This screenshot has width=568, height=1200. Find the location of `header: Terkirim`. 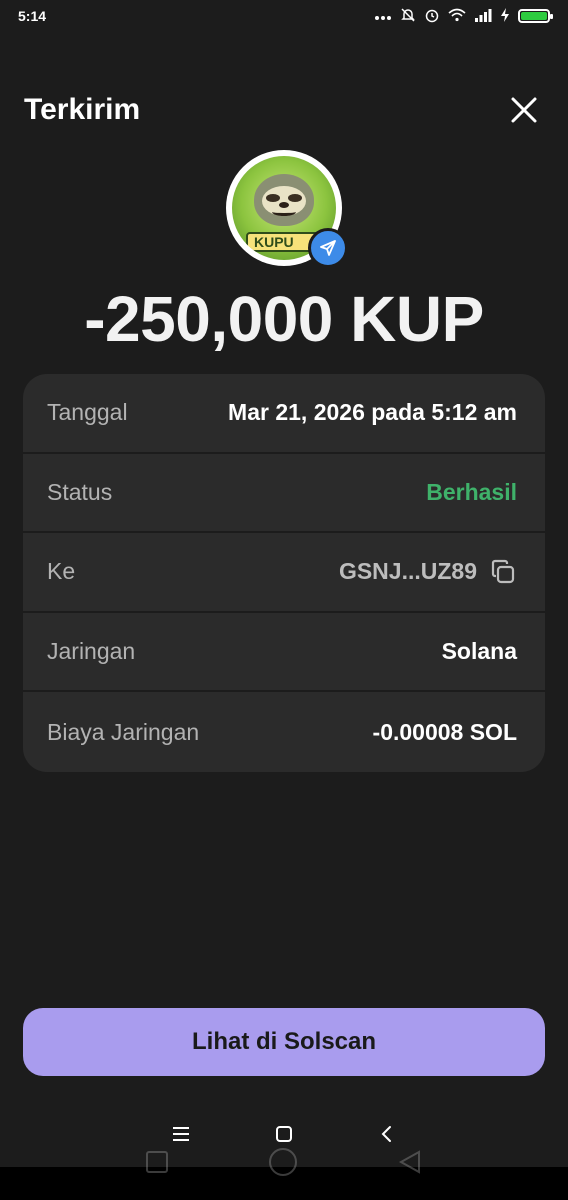

header: Terkirim is located at coordinates (284, 110).